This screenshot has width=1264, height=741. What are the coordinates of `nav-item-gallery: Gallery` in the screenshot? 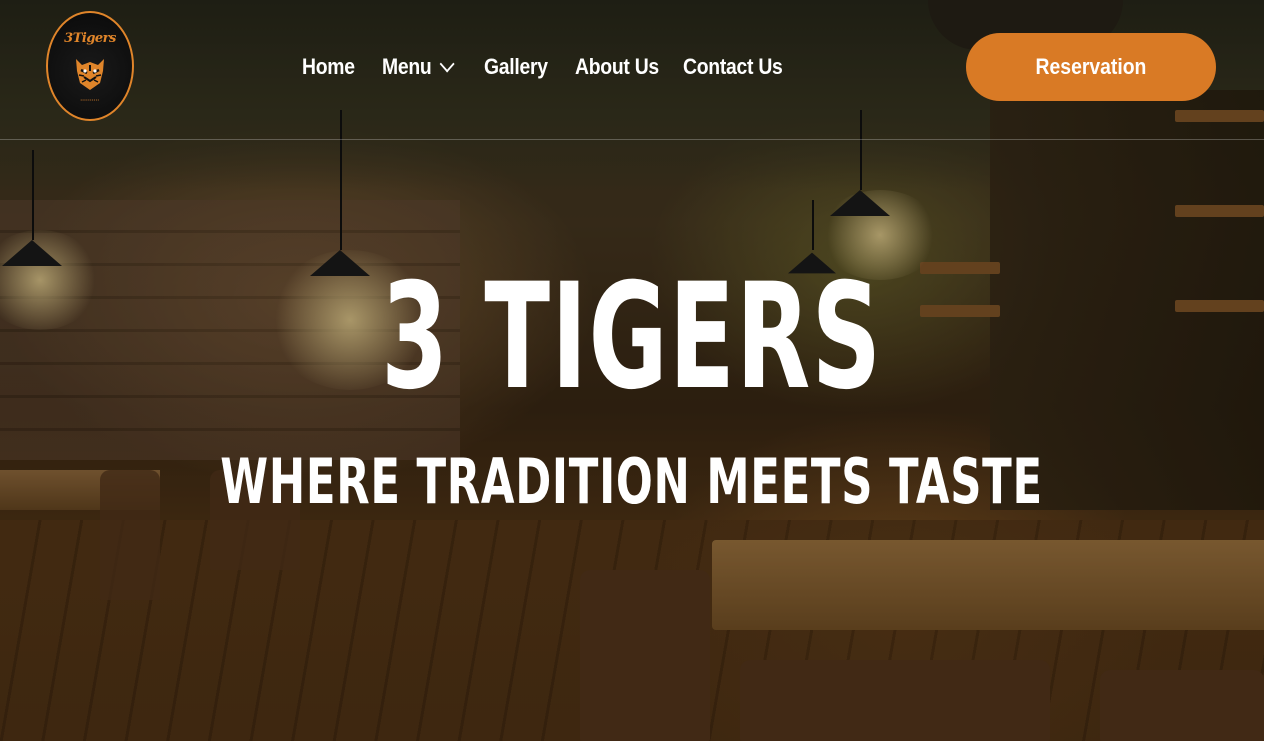 It's located at (524, 67).